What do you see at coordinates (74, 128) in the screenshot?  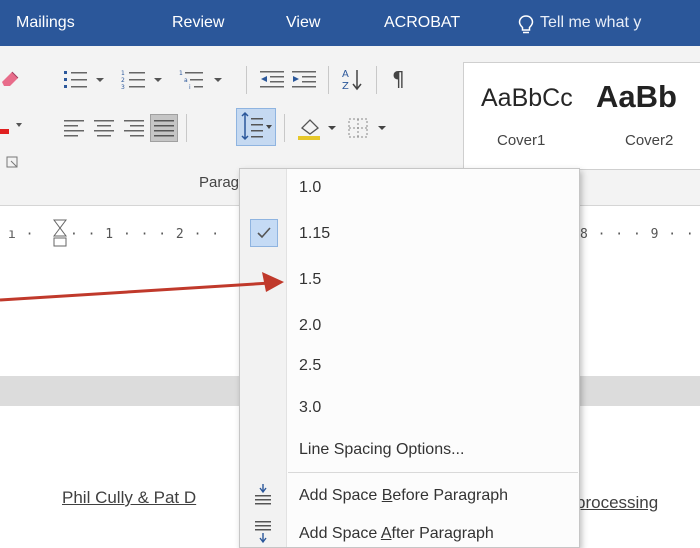 I see `align-left-icon` at bounding box center [74, 128].